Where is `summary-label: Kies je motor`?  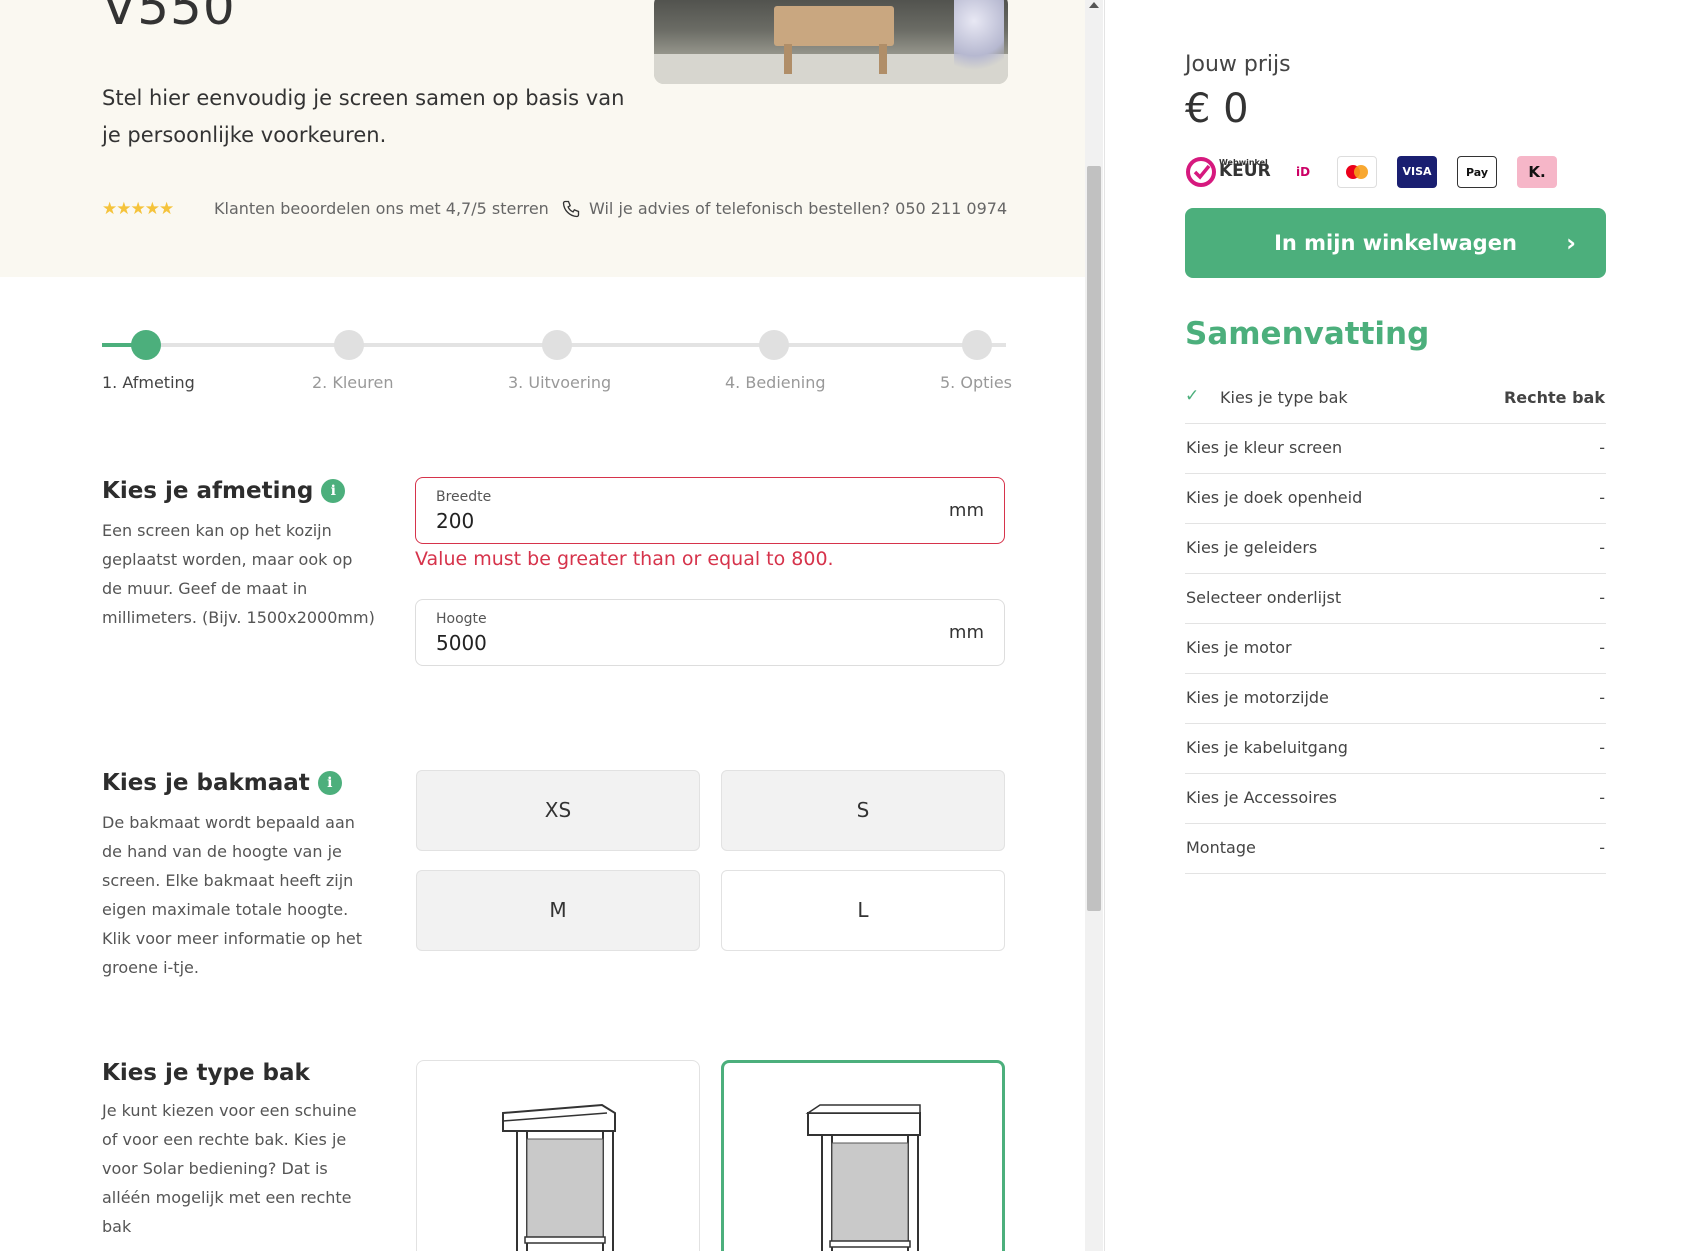 summary-label: Kies je motor is located at coordinates (1239, 647).